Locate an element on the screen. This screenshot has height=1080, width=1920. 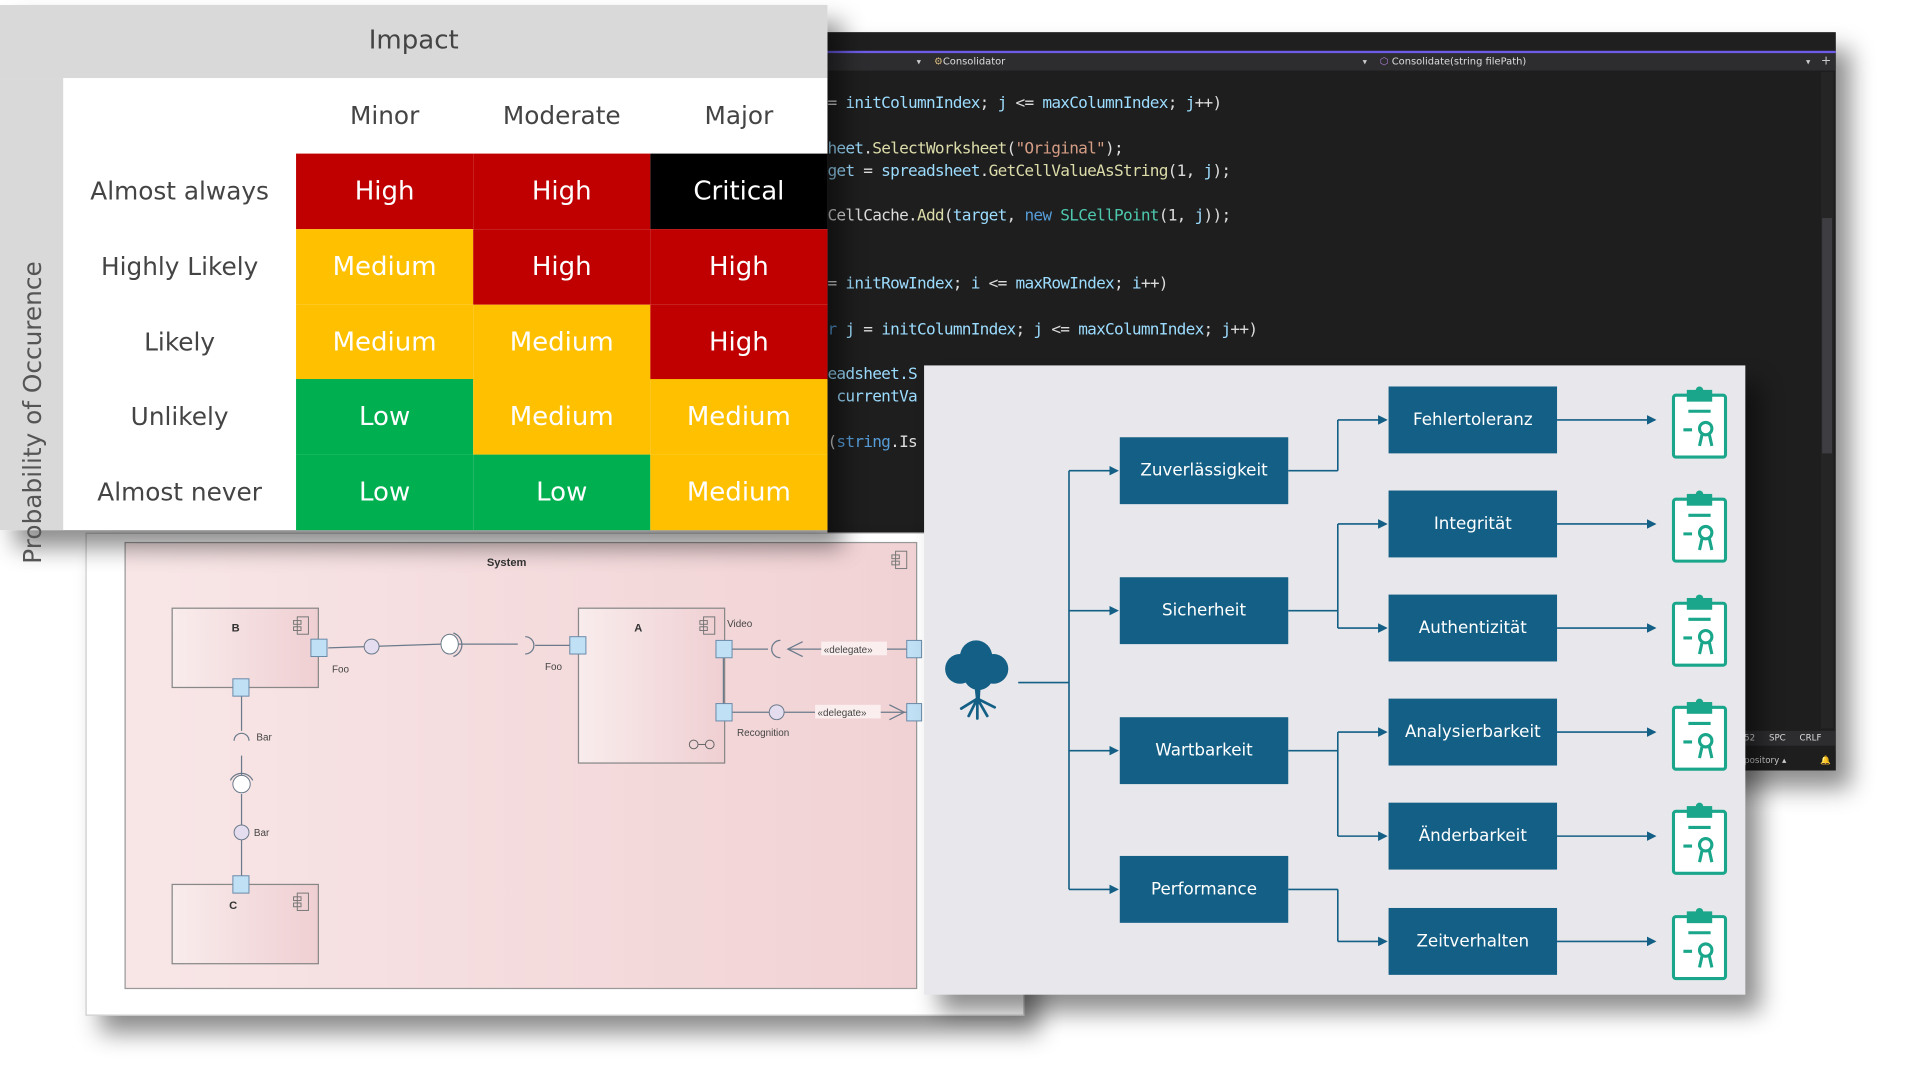
method-dropdown: ⬡ Consolidate(string filePath) is located at coordinates (1453, 61).